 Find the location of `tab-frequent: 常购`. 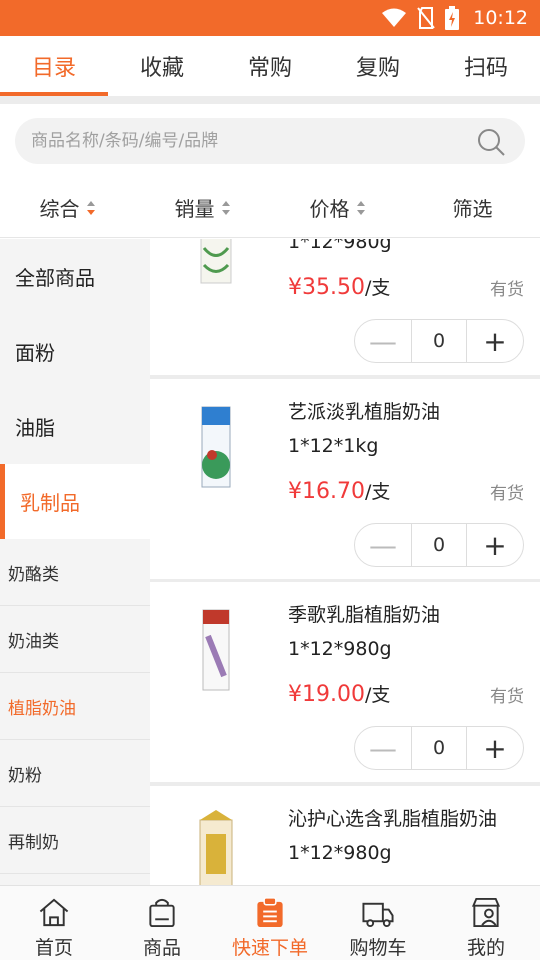

tab-frequent: 常购 is located at coordinates (270, 66).